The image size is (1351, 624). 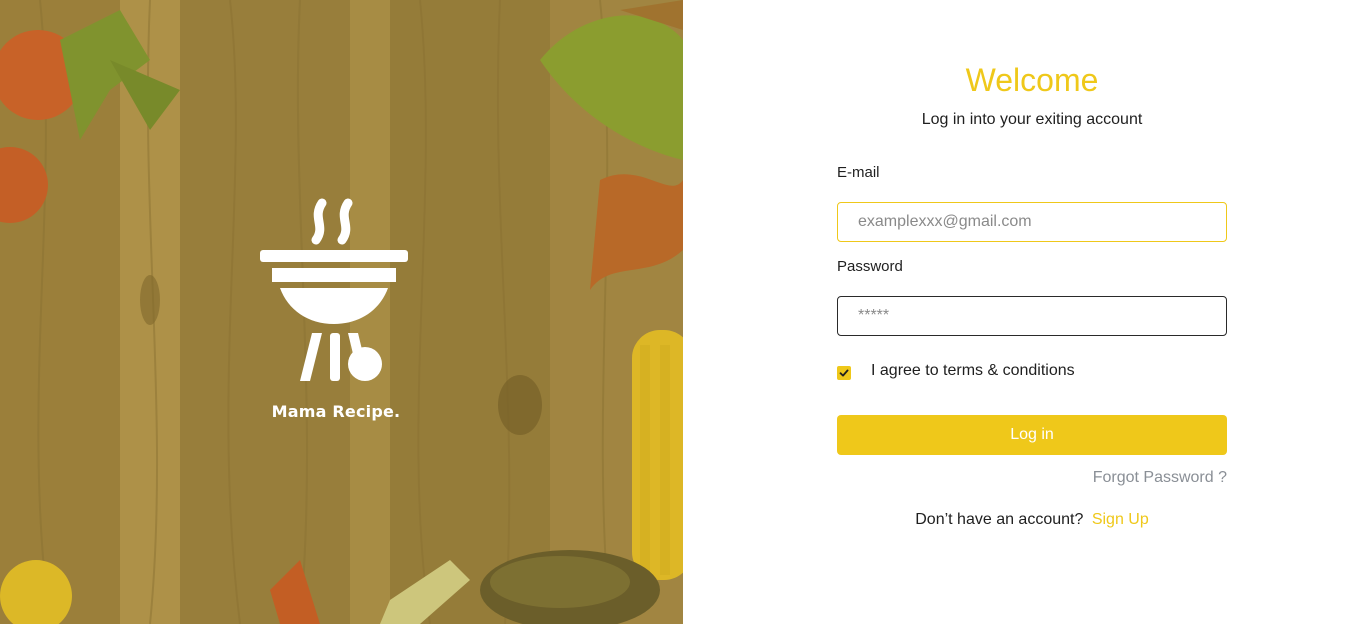 I want to click on page-subtitle: Log in into your exiting account, so click(x=1032, y=119).